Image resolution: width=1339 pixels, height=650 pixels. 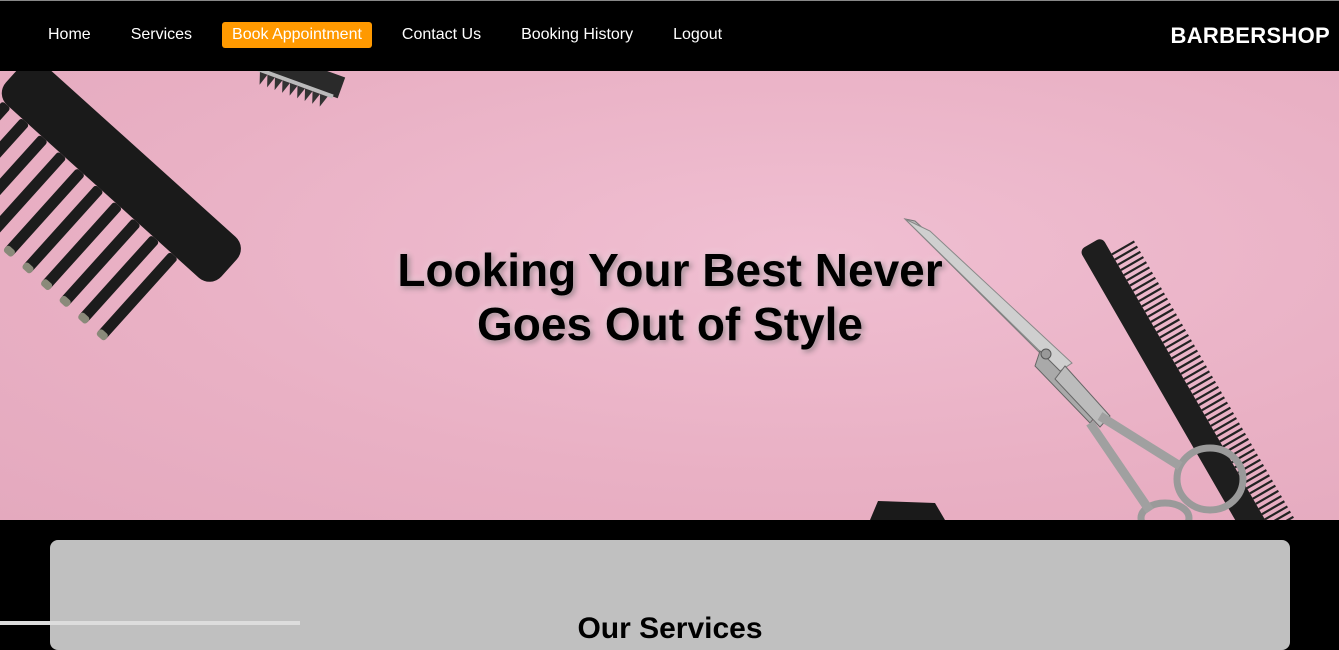 What do you see at coordinates (670, 270) in the screenshot?
I see `hero-title-line1: Looking Your Best Never` at bounding box center [670, 270].